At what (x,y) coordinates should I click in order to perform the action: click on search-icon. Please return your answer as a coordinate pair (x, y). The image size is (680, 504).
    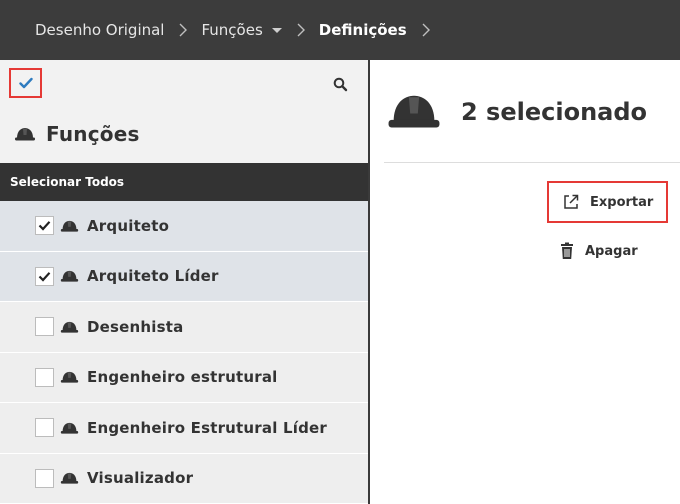
    Looking at the image, I should click on (340, 84).